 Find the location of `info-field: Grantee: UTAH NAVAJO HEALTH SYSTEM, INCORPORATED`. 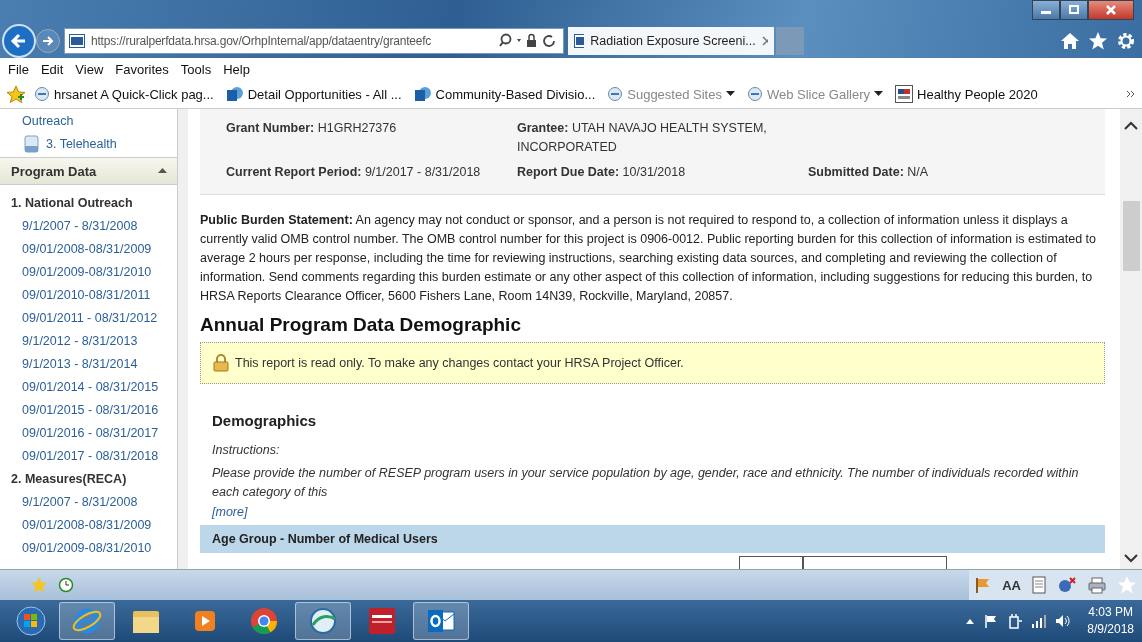

info-field: Grantee: UTAH NAVAJO HEALTH SYSTEM, INCORPORATED is located at coordinates (642, 137).